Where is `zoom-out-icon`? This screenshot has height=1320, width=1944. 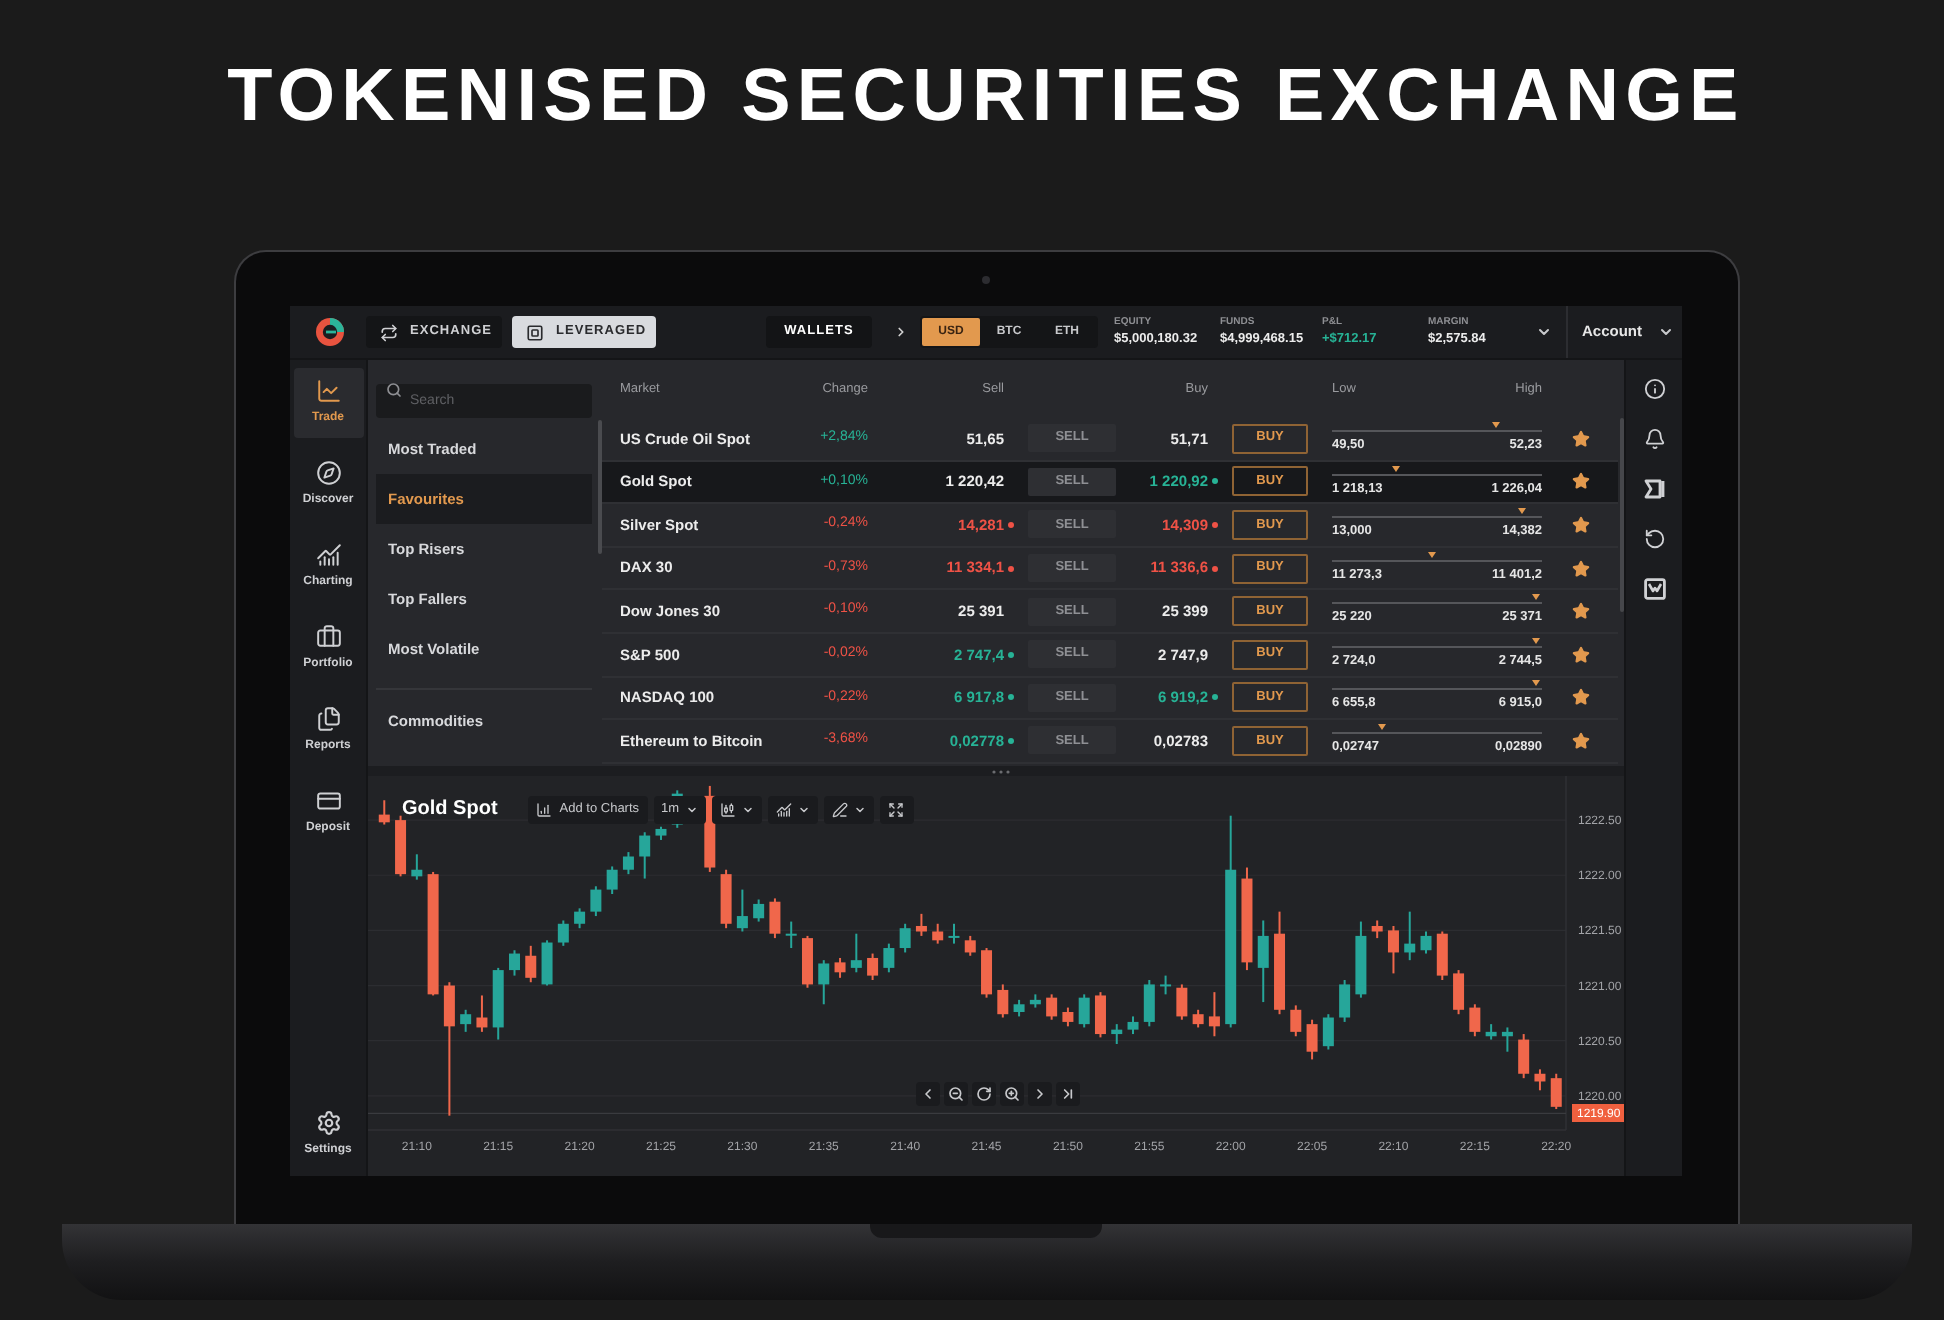
zoom-out-icon is located at coordinates (956, 1094).